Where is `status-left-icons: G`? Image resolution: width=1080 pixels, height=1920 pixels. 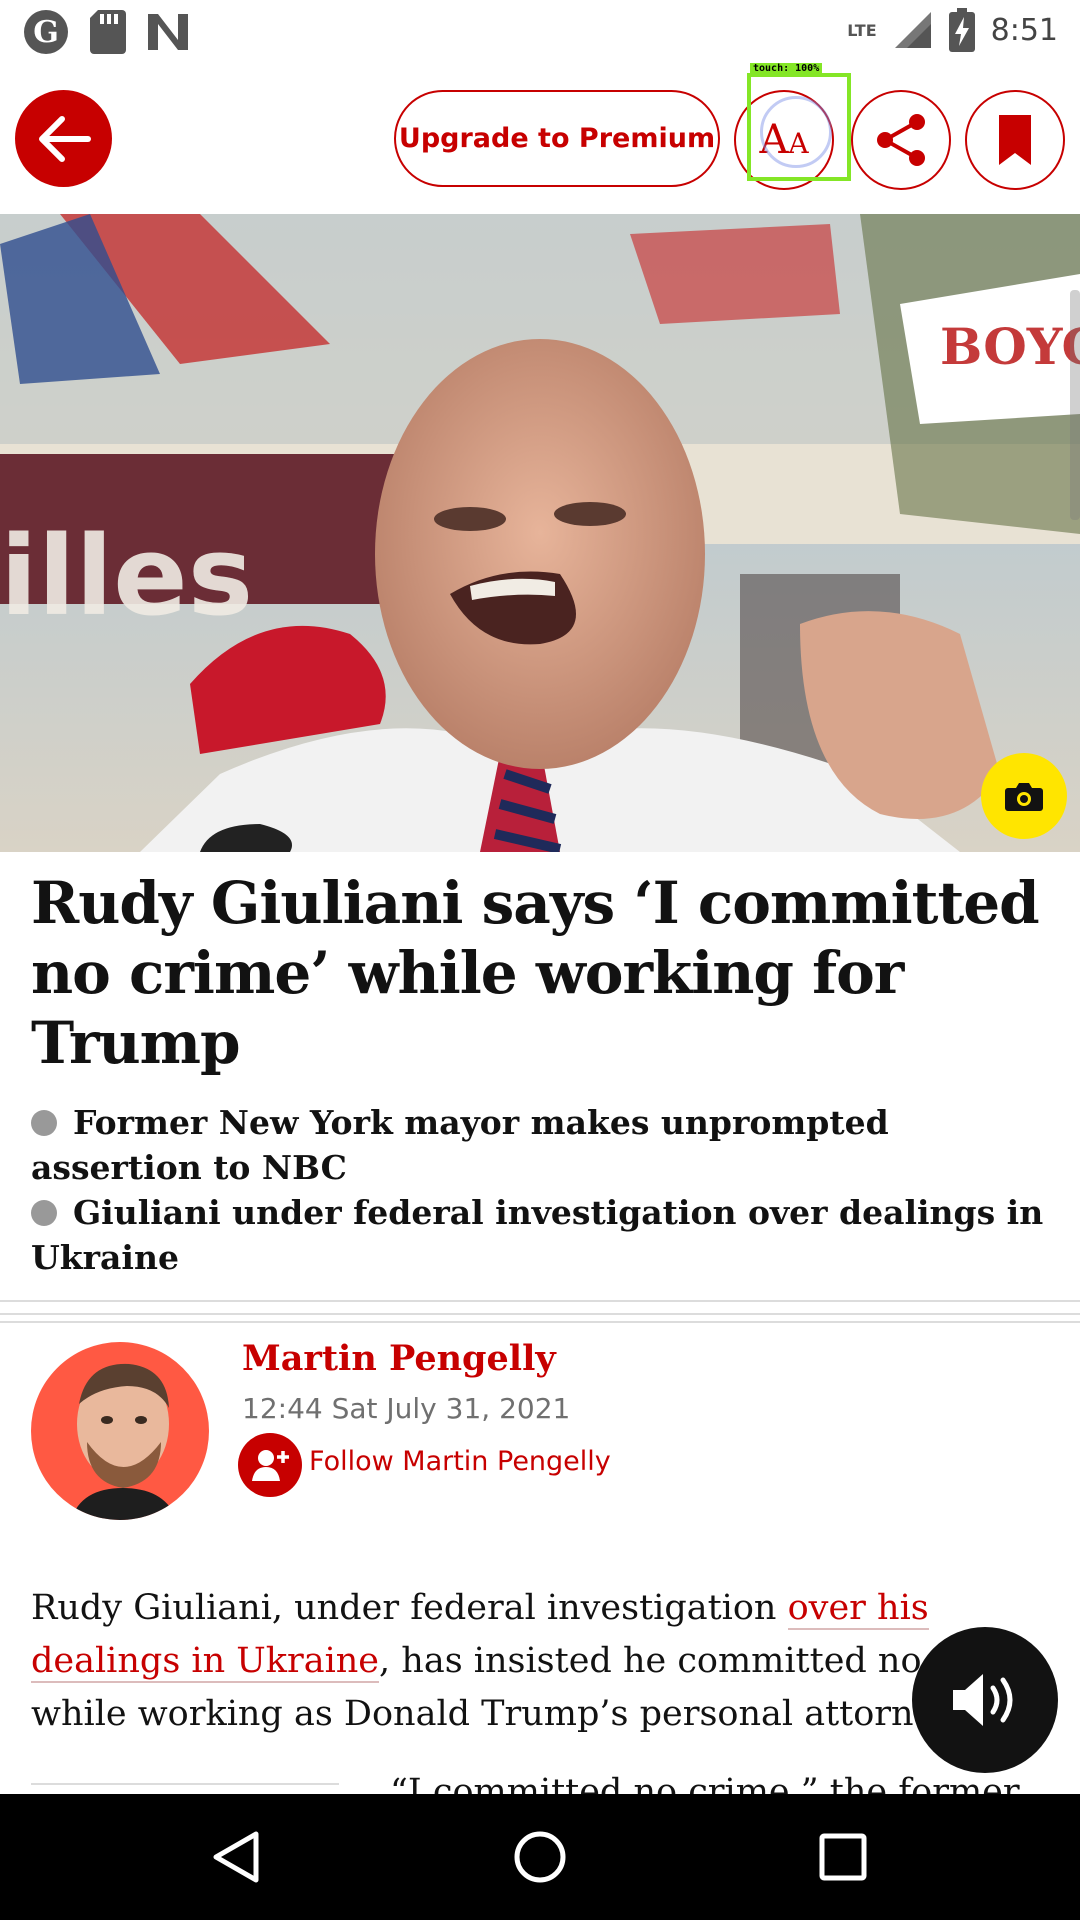
status-left-icons: G is located at coordinates (106, 32).